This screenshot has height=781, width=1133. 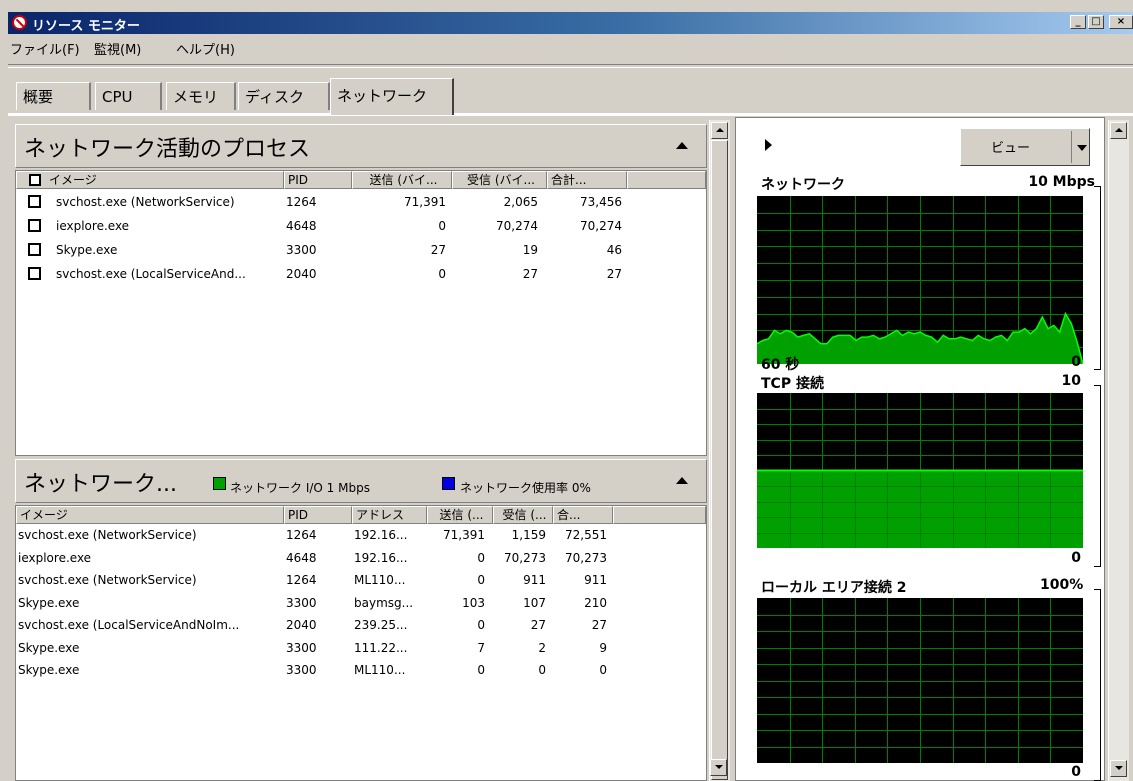 I want to click on expand-arrow-icon, so click(x=768, y=145).